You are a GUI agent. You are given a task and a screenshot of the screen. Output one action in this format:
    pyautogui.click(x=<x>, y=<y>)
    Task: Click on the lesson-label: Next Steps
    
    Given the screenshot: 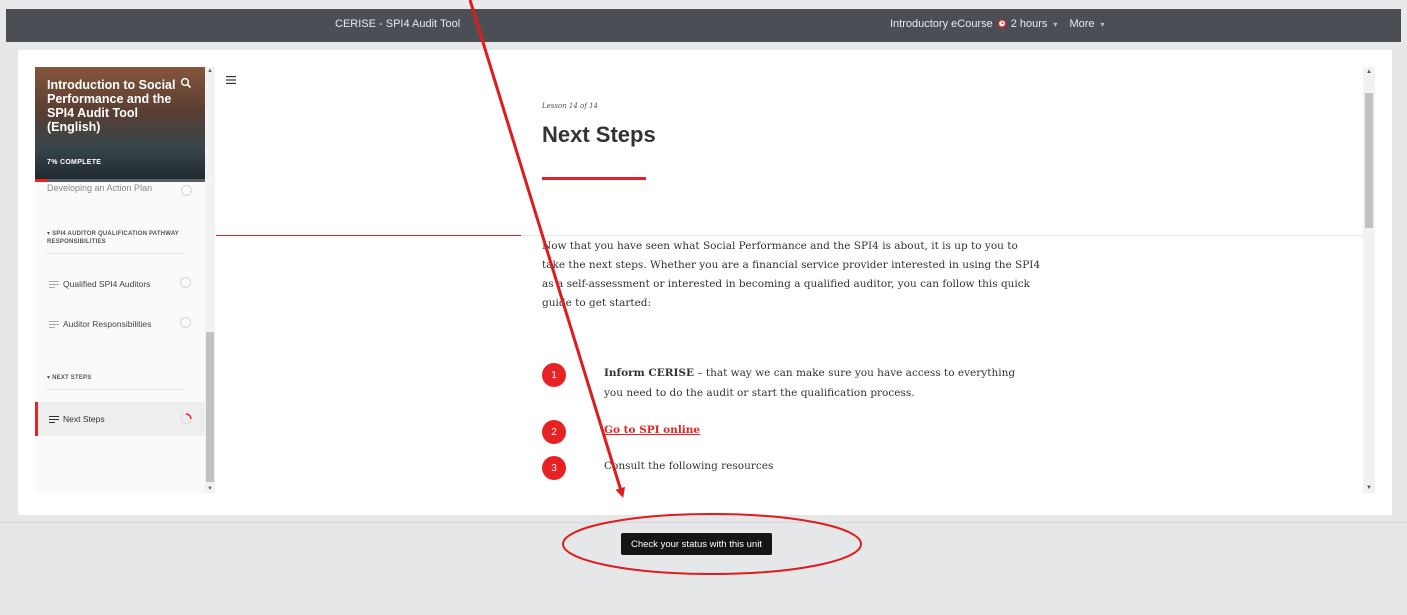 What is the action you would take?
    pyautogui.click(x=84, y=419)
    